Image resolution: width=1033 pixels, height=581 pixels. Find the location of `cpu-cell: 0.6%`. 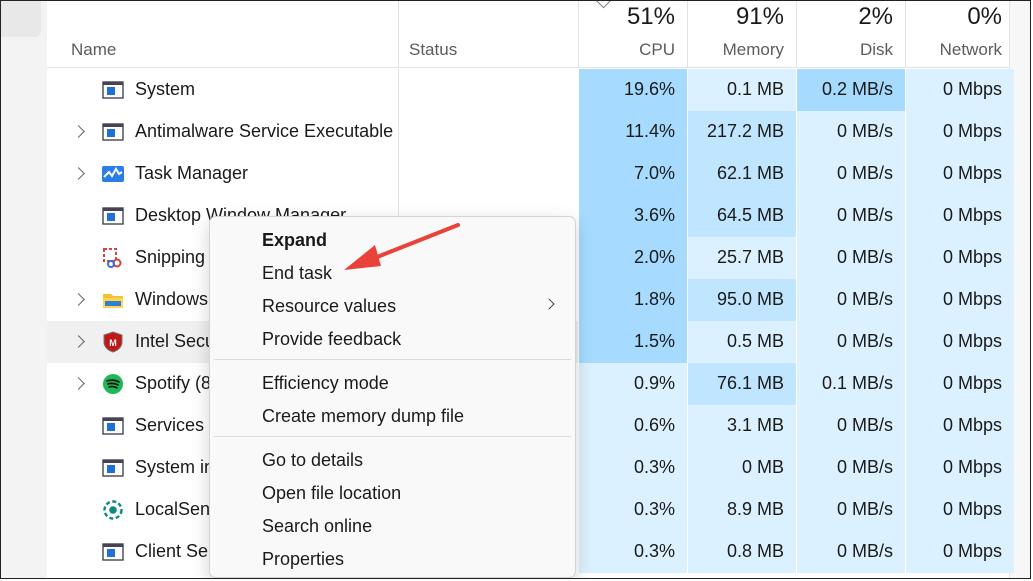

cpu-cell: 0.6% is located at coordinates (632, 426).